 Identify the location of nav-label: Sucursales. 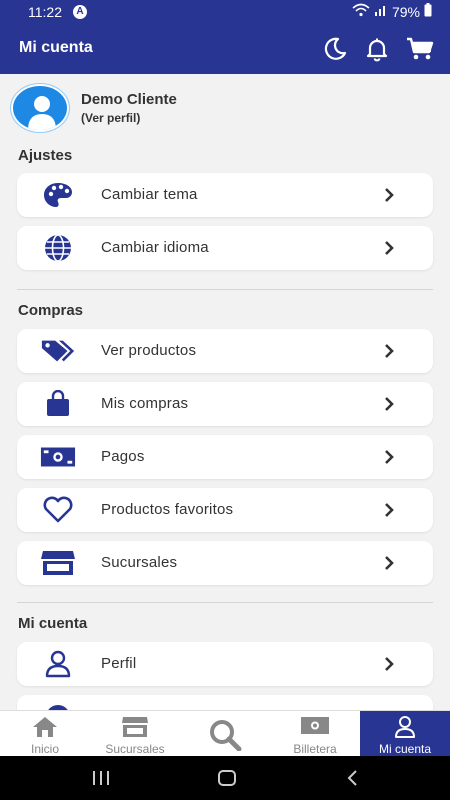
(135, 749).